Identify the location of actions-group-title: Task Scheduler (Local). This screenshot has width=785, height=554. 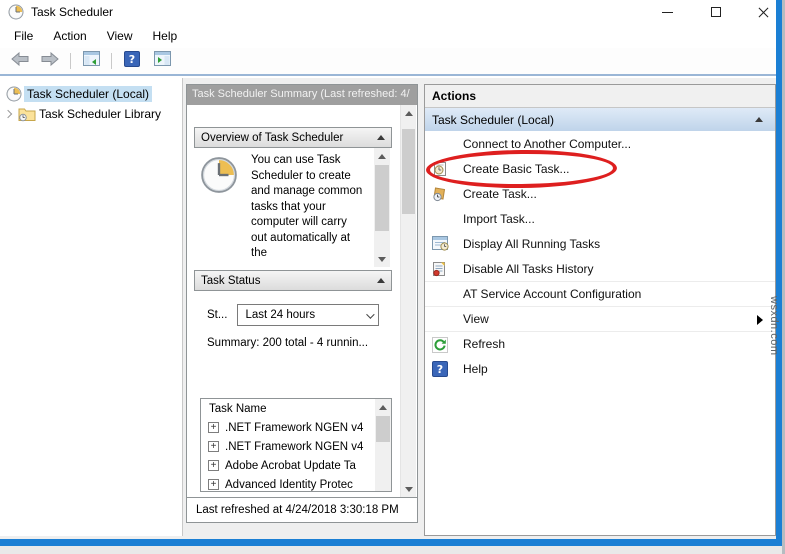
(493, 119).